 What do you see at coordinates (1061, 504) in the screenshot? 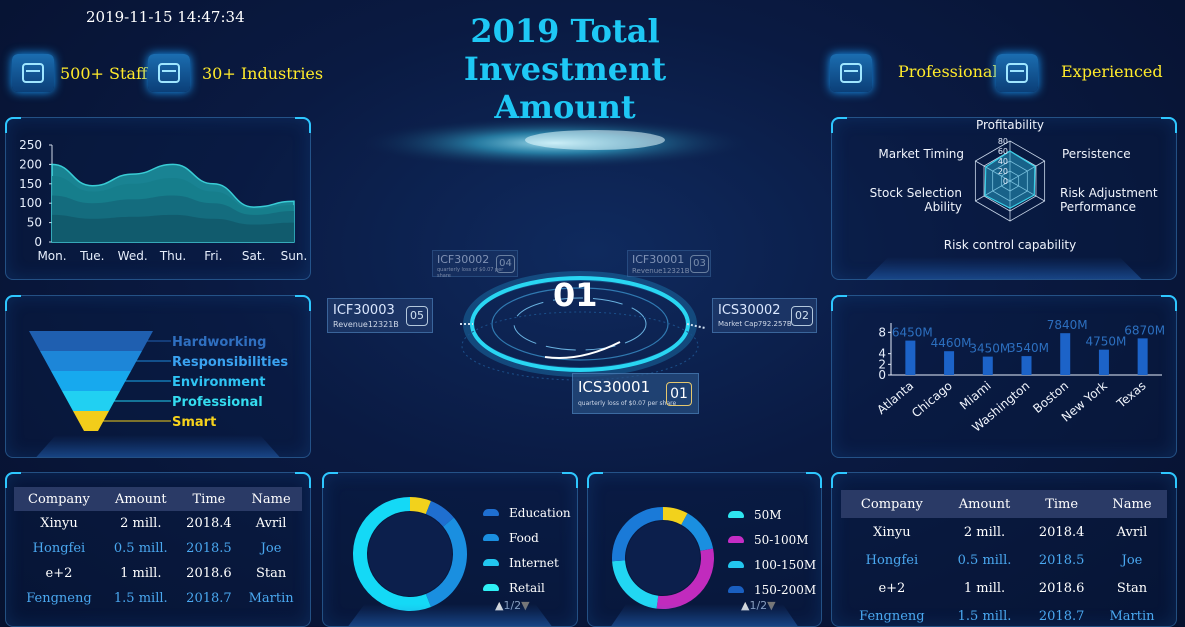
I see `col-time: Time` at bounding box center [1061, 504].